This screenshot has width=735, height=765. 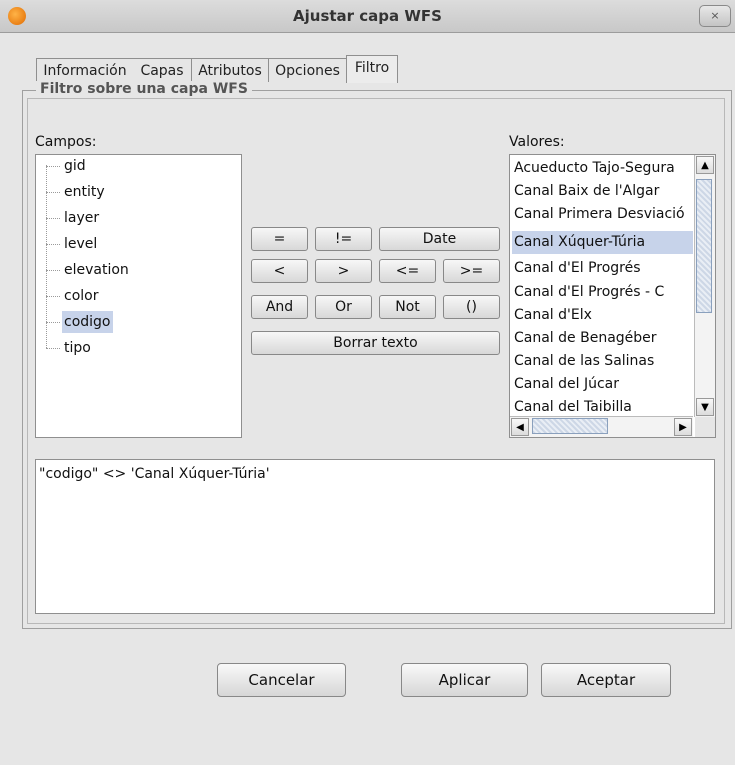 I want to click on list-item: Canal d'Elx, so click(x=602, y=315).